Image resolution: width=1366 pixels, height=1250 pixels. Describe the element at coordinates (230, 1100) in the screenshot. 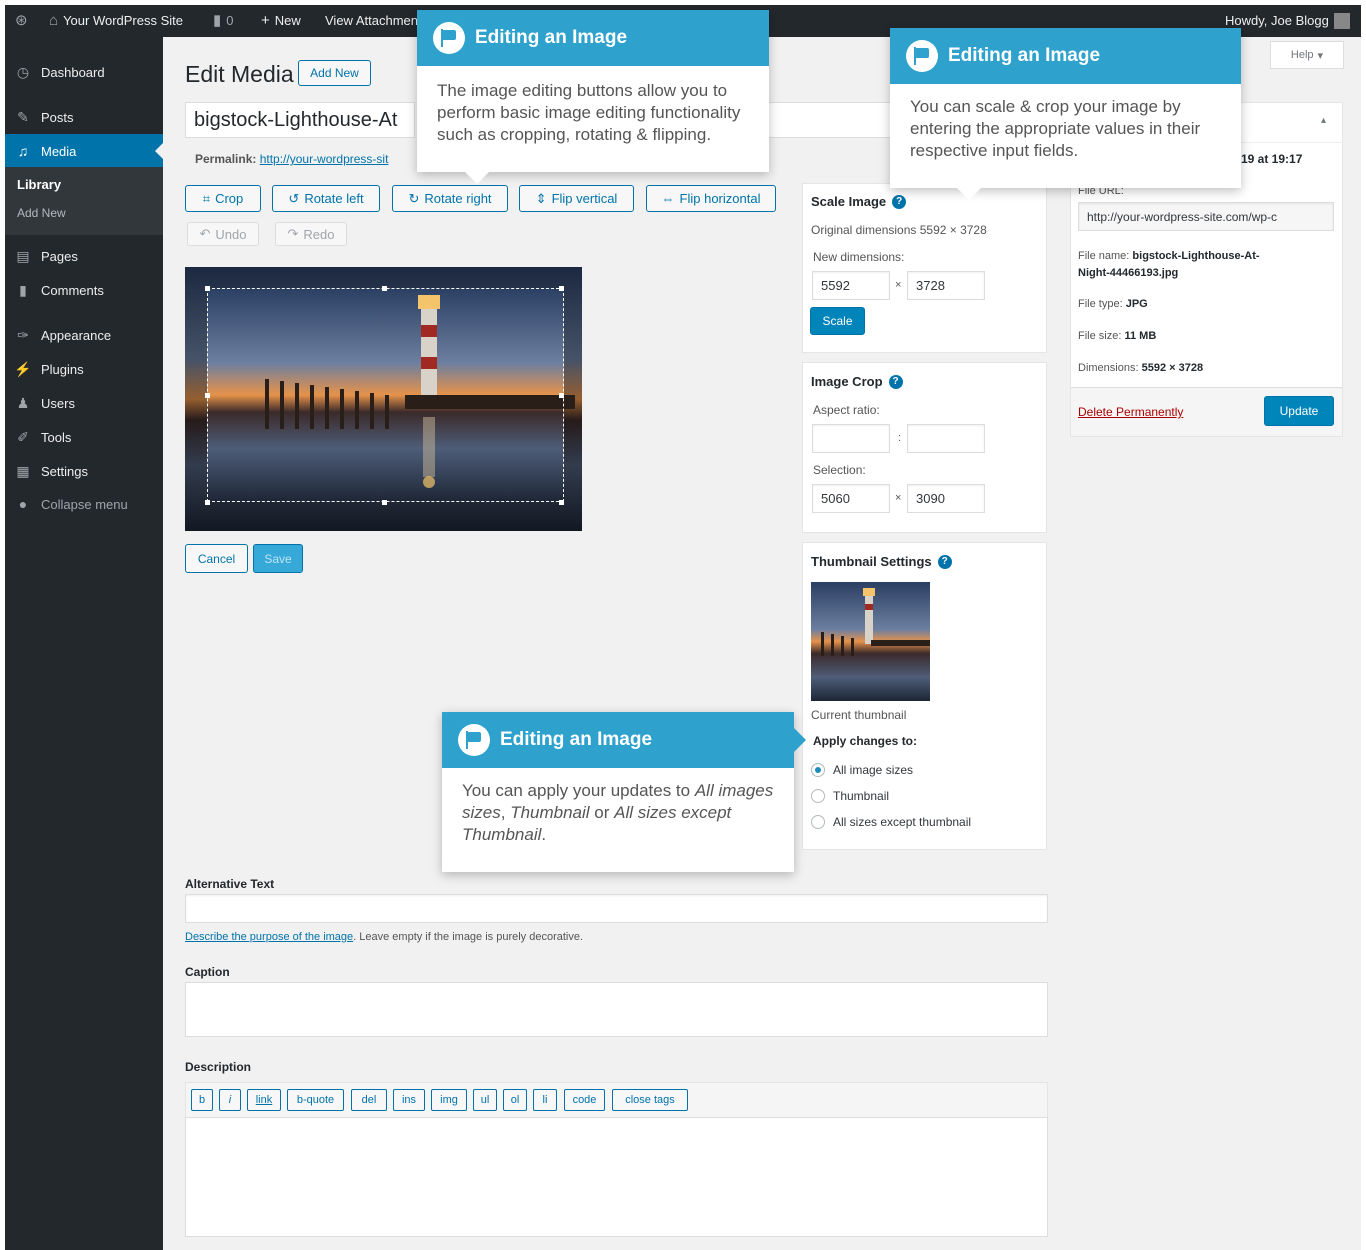

I see `quicktag-italic-button: i` at that location.